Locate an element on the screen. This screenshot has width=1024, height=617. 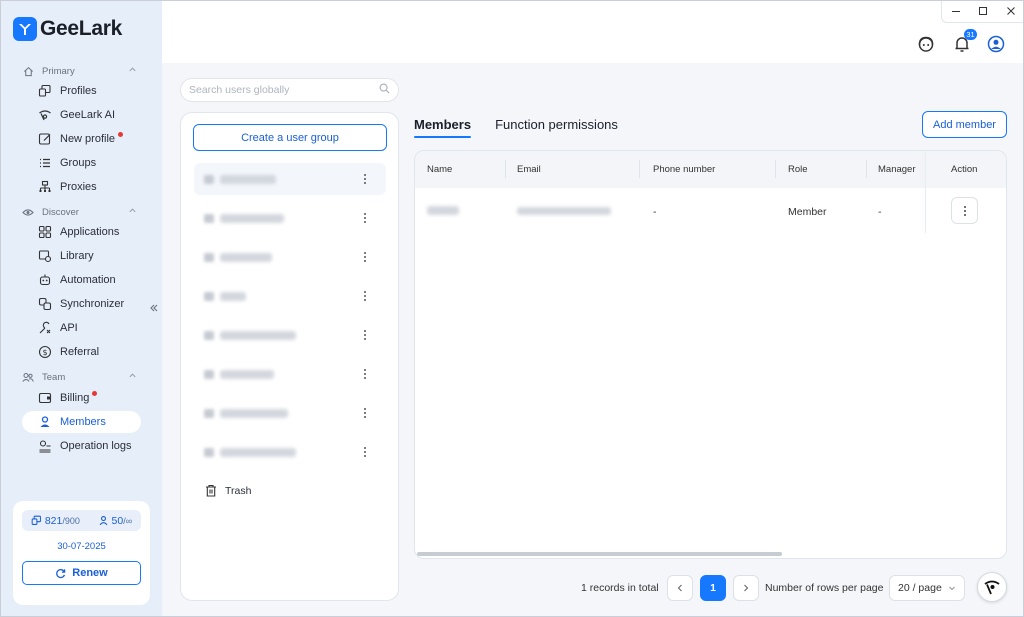
search-input is located at coordinates (284, 90).